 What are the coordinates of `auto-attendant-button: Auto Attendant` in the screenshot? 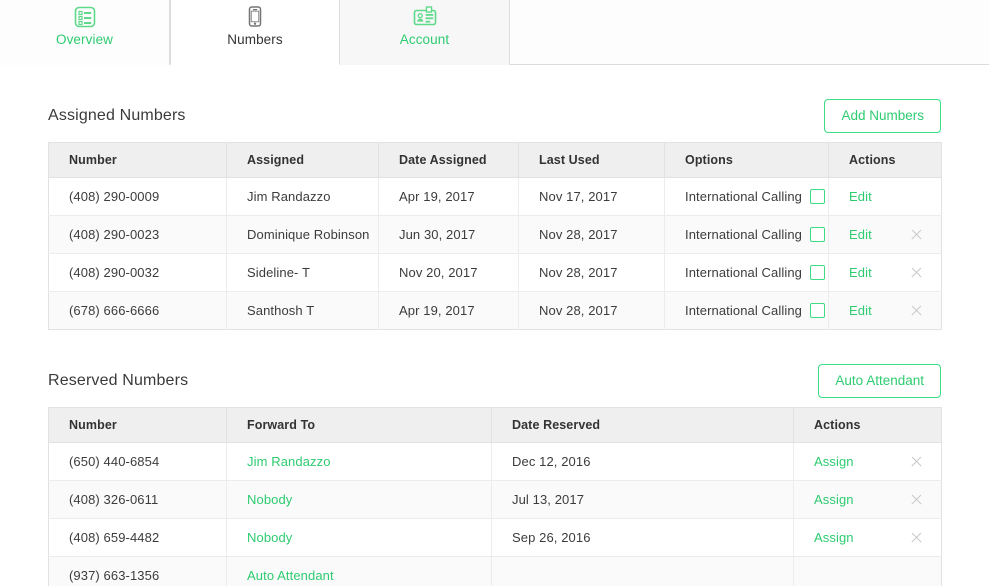 It's located at (879, 381).